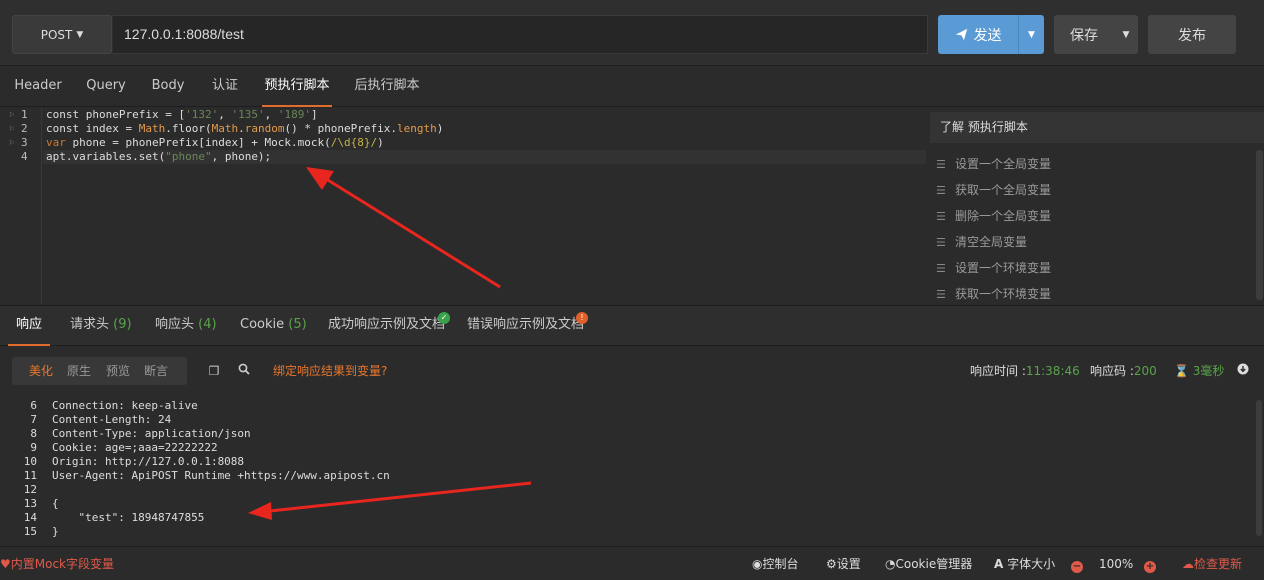  Describe the element at coordinates (264, 128) in the screenshot. I see `code-token: random` at that location.